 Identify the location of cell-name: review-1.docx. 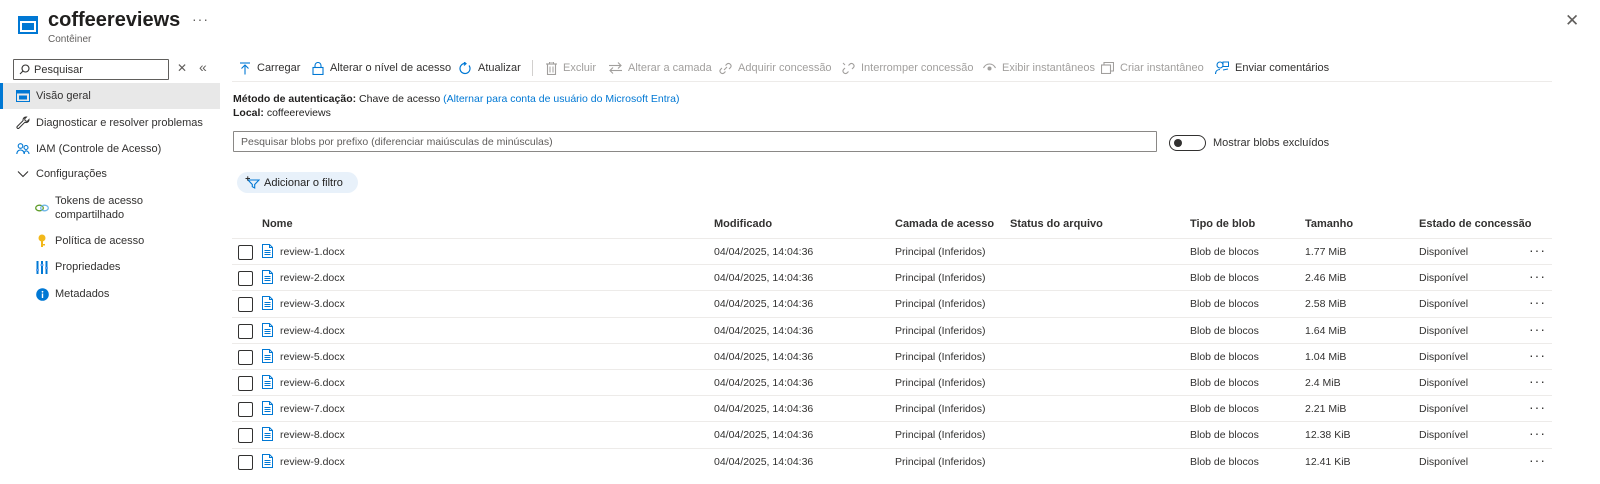
(312, 252).